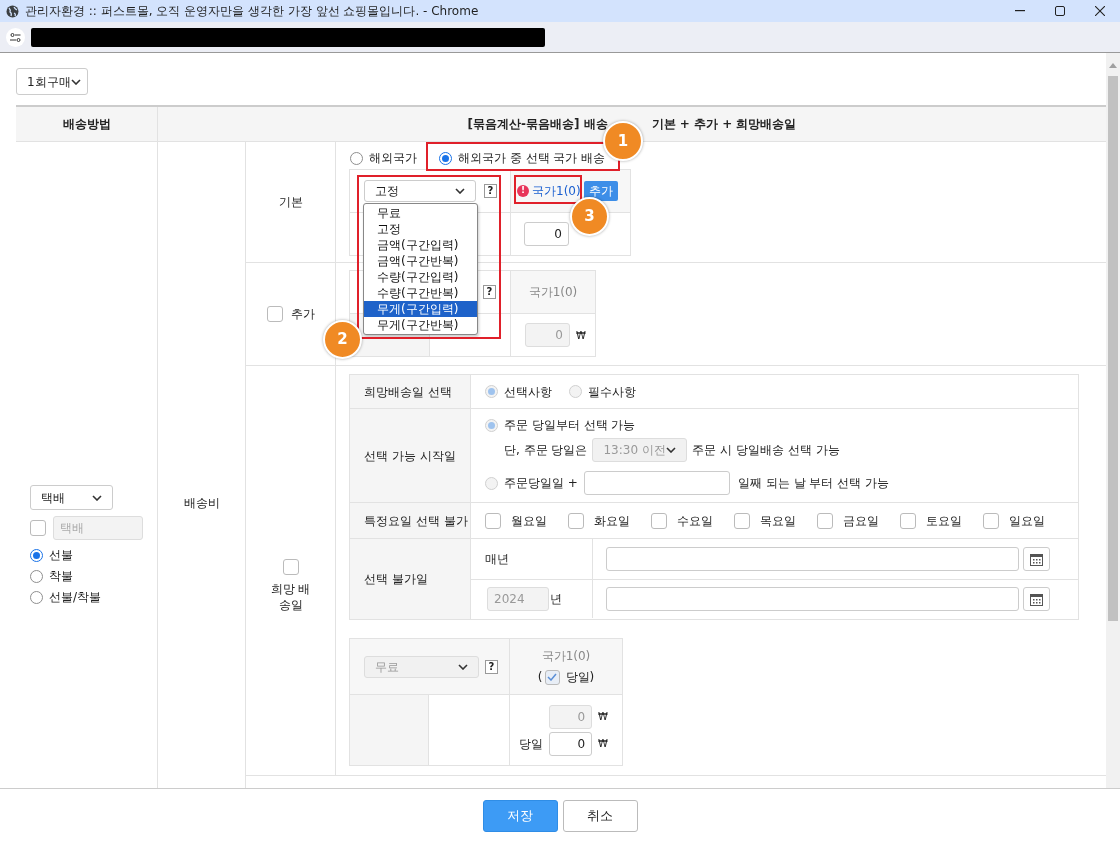 Image resolution: width=1120 pixels, height=843 pixels. What do you see at coordinates (944, 521) in the screenshot?
I see `label: 토요일` at bounding box center [944, 521].